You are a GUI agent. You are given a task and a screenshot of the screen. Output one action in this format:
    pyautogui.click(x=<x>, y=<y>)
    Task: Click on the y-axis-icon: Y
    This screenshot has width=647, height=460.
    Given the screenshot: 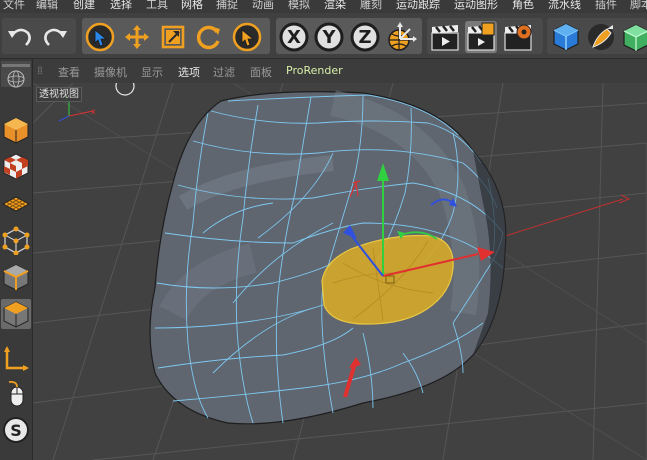 What is the action you would take?
    pyautogui.click(x=329, y=37)
    